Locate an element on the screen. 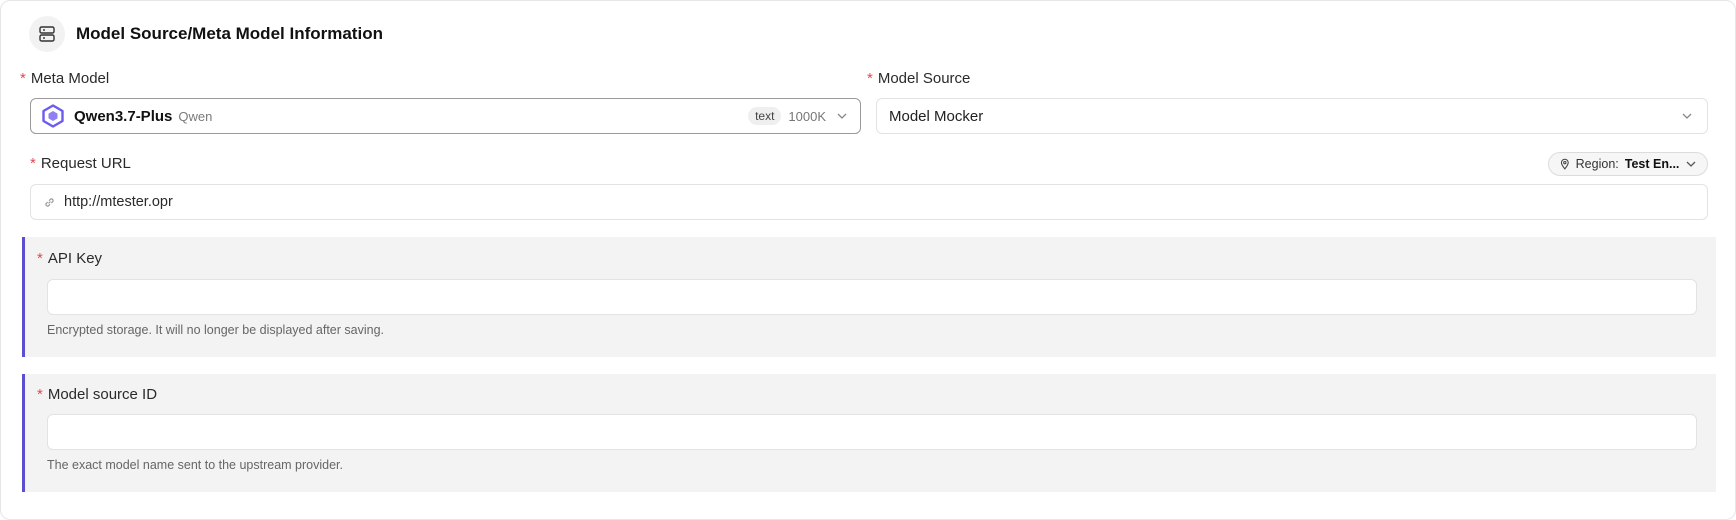 This screenshot has width=1736, height=520. qwen-logo-icon is located at coordinates (53, 116).